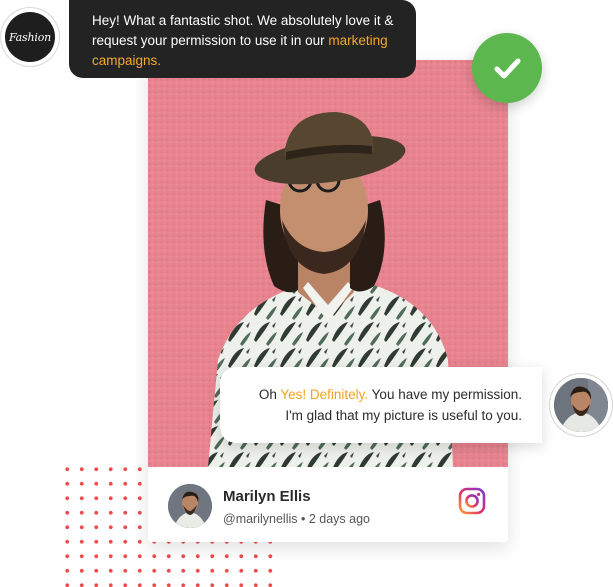 The image size is (613, 587). I want to click on brand-avatar: Fashion, so click(30, 37).